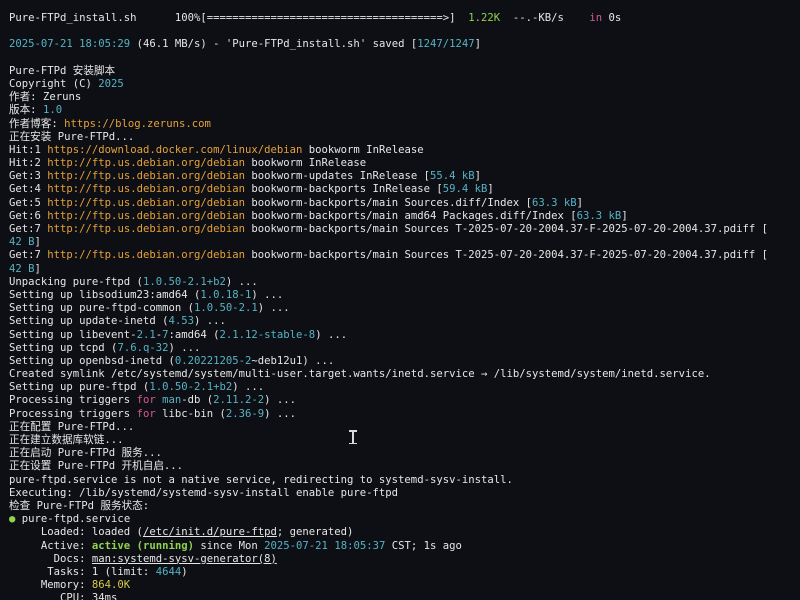  Describe the element at coordinates (175, 149) in the screenshot. I see `terminal-text-segment: https://download.docker.com/linux/debian` at that location.